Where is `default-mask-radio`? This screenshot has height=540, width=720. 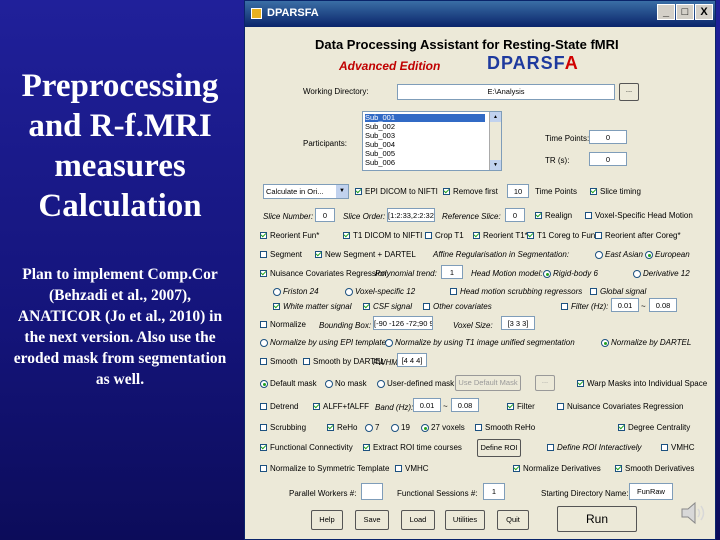
default-mask-radio is located at coordinates (264, 384).